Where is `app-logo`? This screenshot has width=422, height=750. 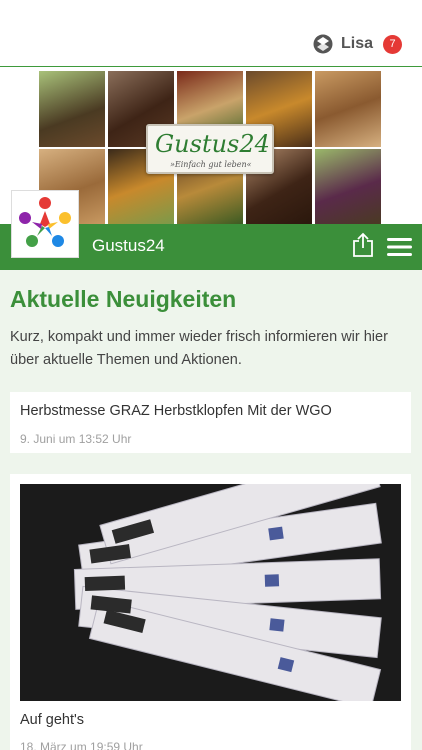 app-logo is located at coordinates (45, 224).